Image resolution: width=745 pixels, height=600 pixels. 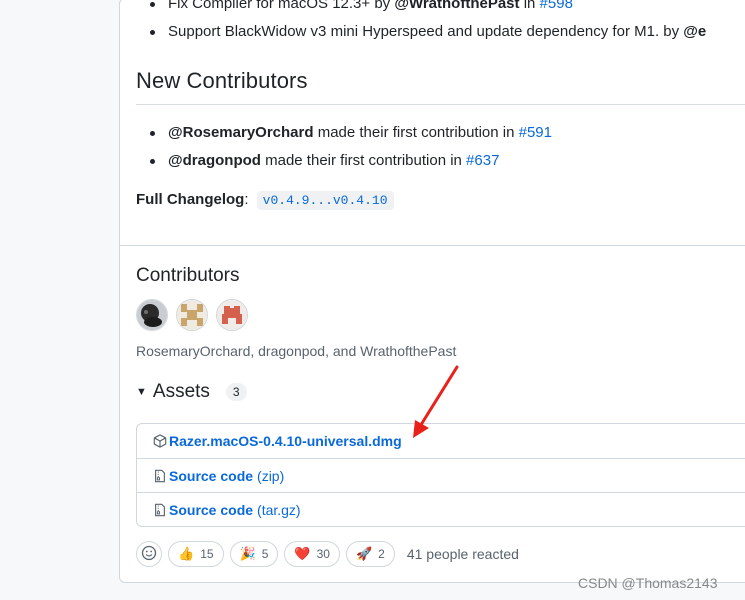 I want to click on pr-link: #598, so click(x=556, y=6).